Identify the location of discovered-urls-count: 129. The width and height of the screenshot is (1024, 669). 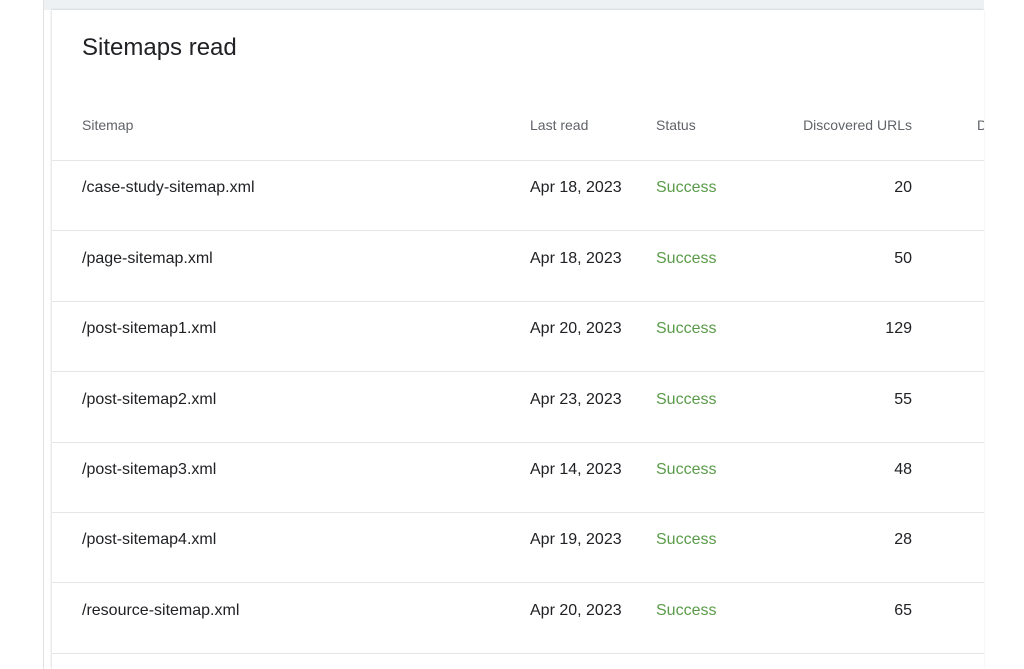
(898, 328).